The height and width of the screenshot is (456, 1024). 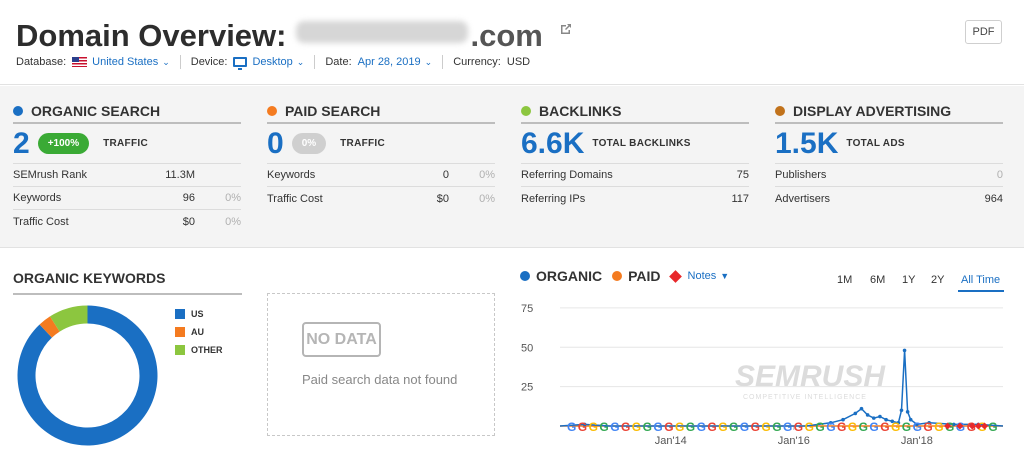 What do you see at coordinates (380, 379) in the screenshot?
I see `no-data-message: Paid search data not found` at bounding box center [380, 379].